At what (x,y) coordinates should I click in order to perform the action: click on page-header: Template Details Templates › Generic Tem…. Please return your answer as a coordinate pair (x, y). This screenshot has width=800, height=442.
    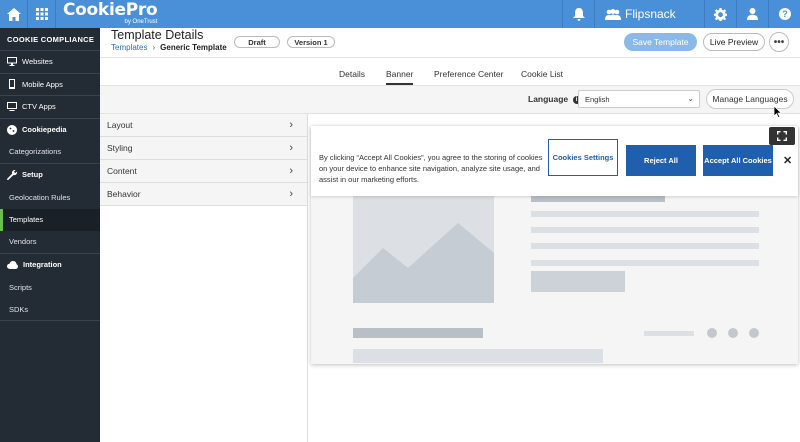
    Looking at the image, I should click on (450, 43).